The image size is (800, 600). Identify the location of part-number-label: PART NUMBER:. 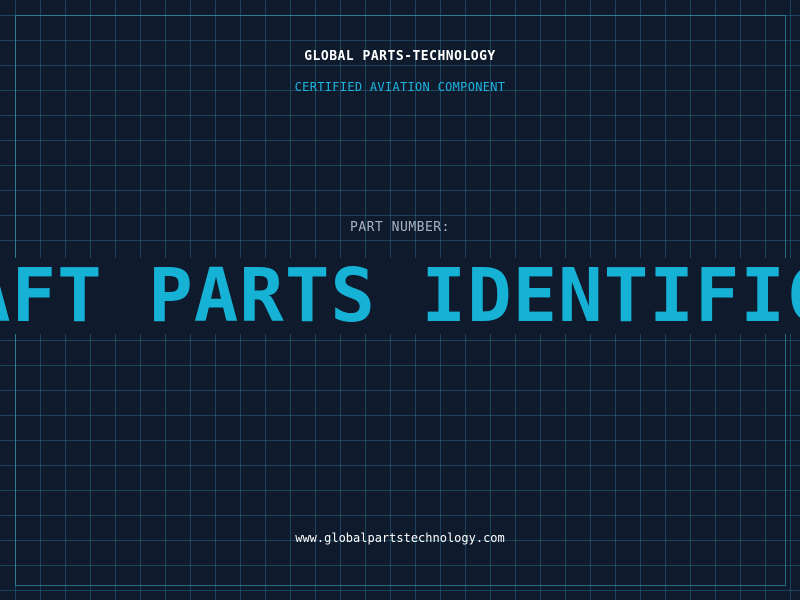
(400, 227).